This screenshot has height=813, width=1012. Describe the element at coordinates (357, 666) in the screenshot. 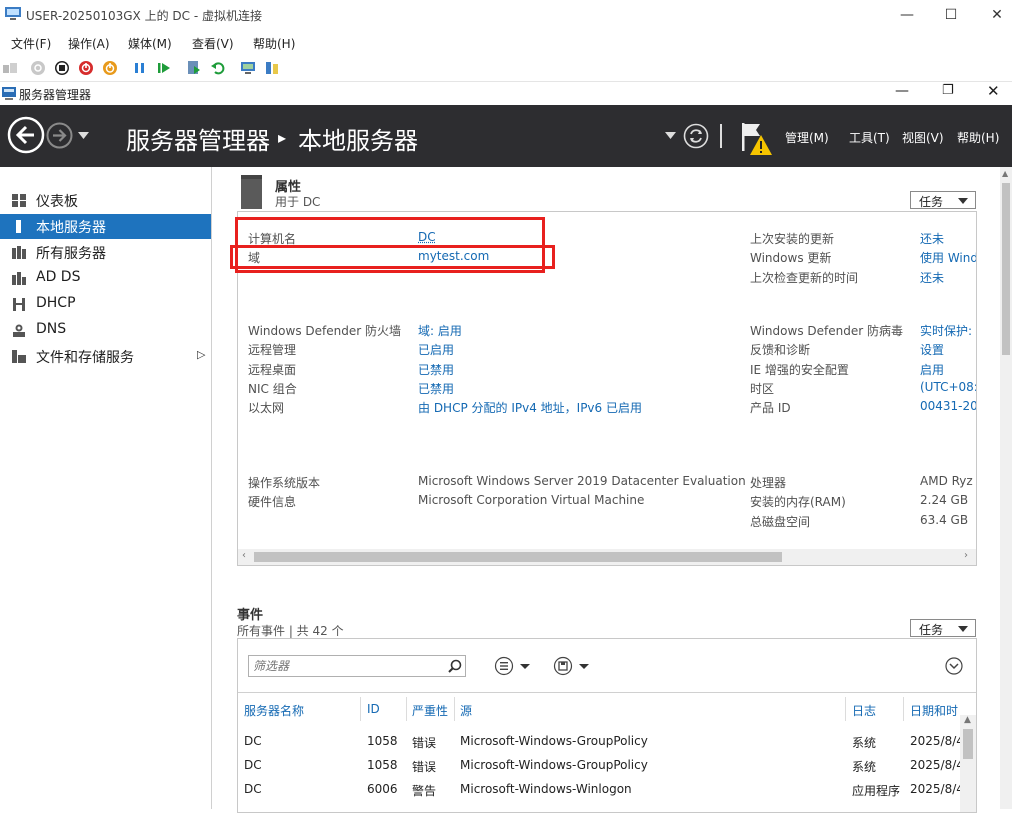

I see `filter-input` at that location.